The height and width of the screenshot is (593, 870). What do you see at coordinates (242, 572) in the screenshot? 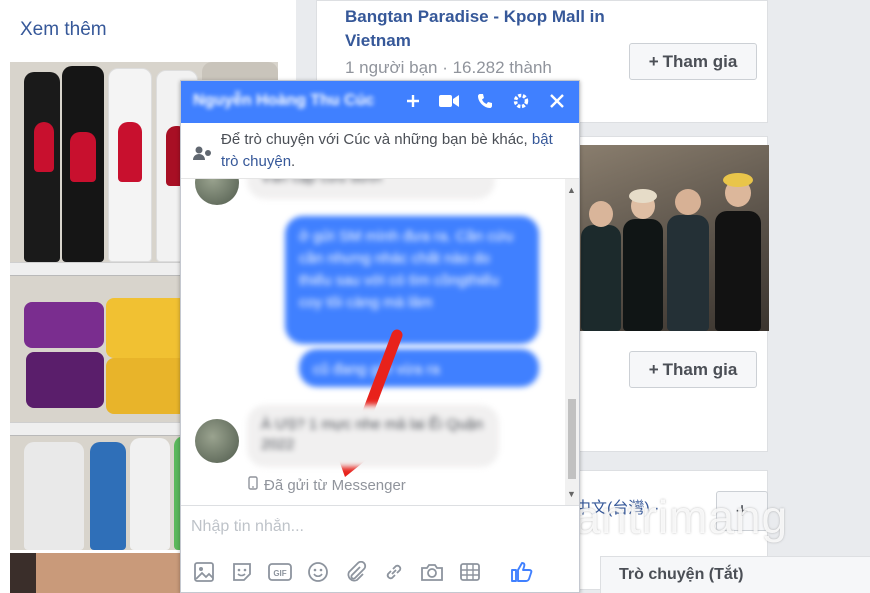
I see `sticker-icon` at bounding box center [242, 572].